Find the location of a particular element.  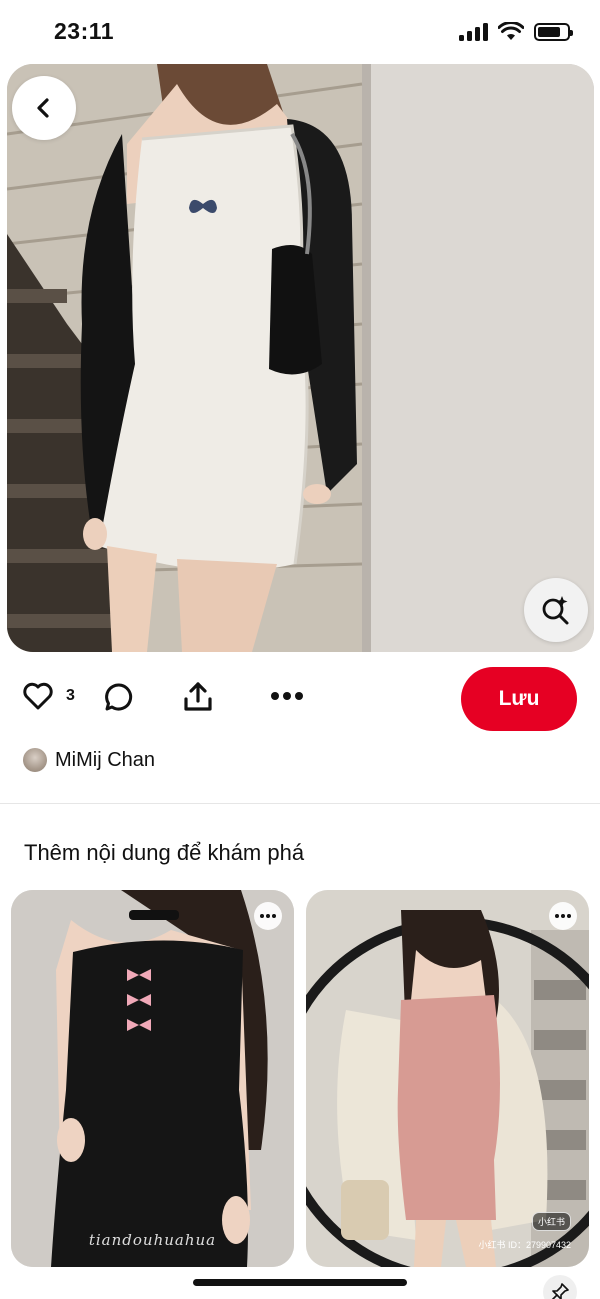

divider is located at coordinates (300, 803).